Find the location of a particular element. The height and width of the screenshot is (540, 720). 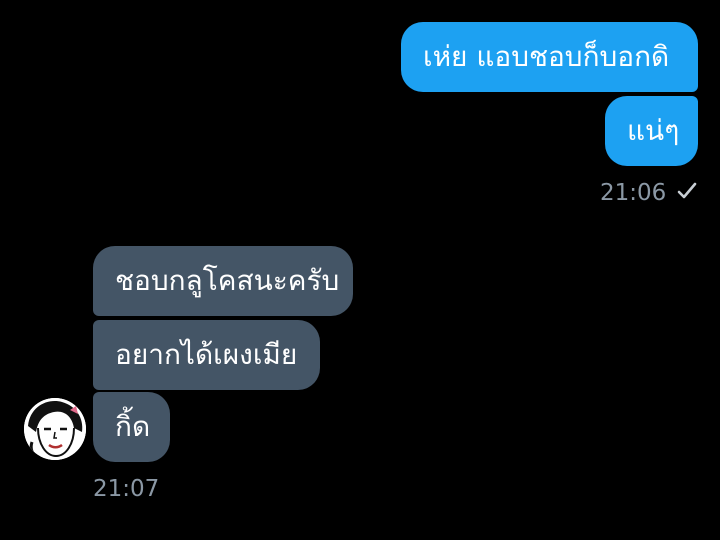

check-icon is located at coordinates (687, 190).